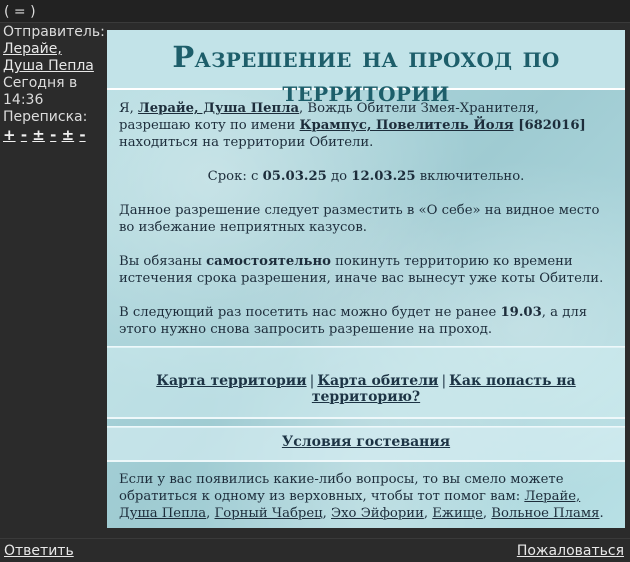 Image resolution: width=630 pixels, height=562 pixels. Describe the element at coordinates (68, 135) in the screenshot. I see `corr-plusminus-button-2: ±` at that location.